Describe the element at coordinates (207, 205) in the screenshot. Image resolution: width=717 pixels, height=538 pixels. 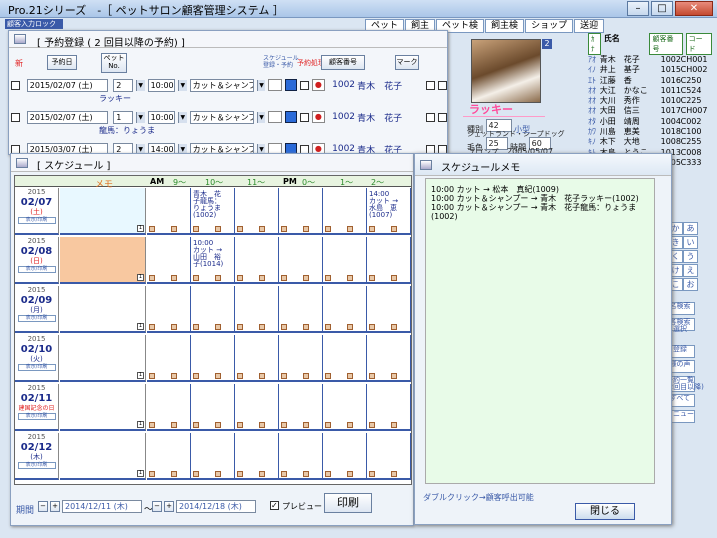
I see `appointment: 青木 花 子龍馬： りょうま (1002)` at that location.